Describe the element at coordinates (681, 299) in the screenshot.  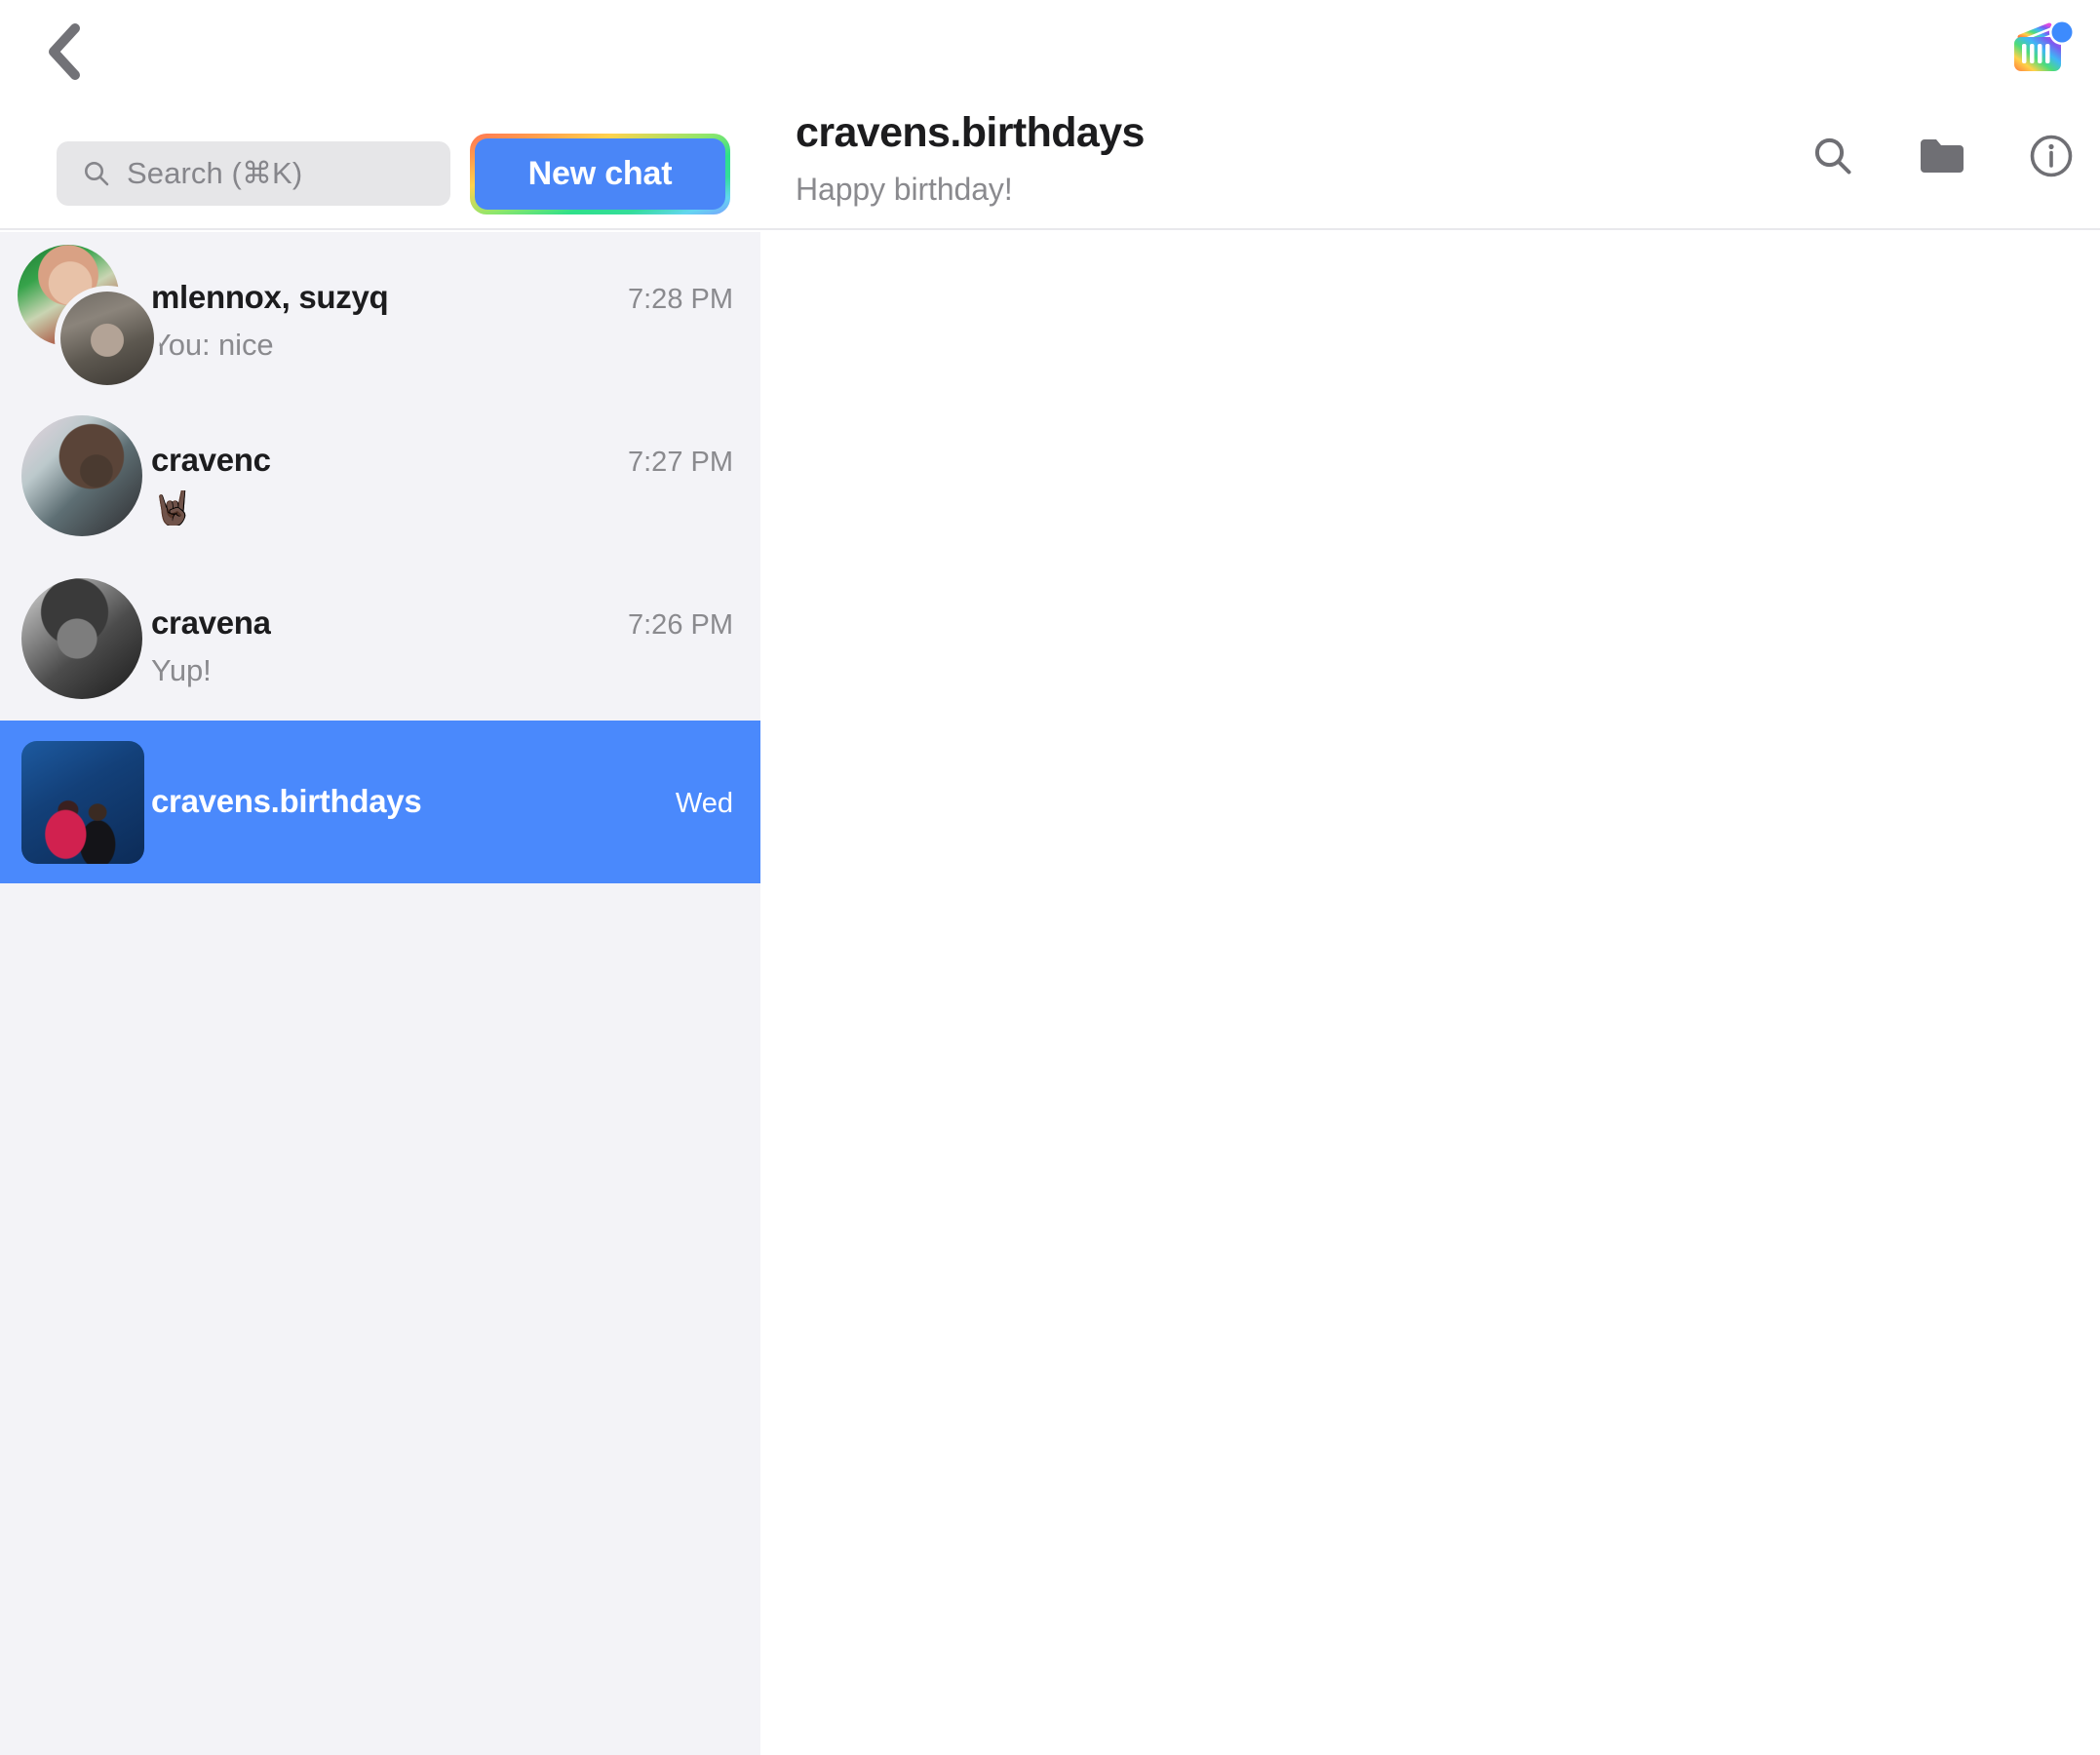
I see `chat-timestamp: 7:28 PM` at that location.